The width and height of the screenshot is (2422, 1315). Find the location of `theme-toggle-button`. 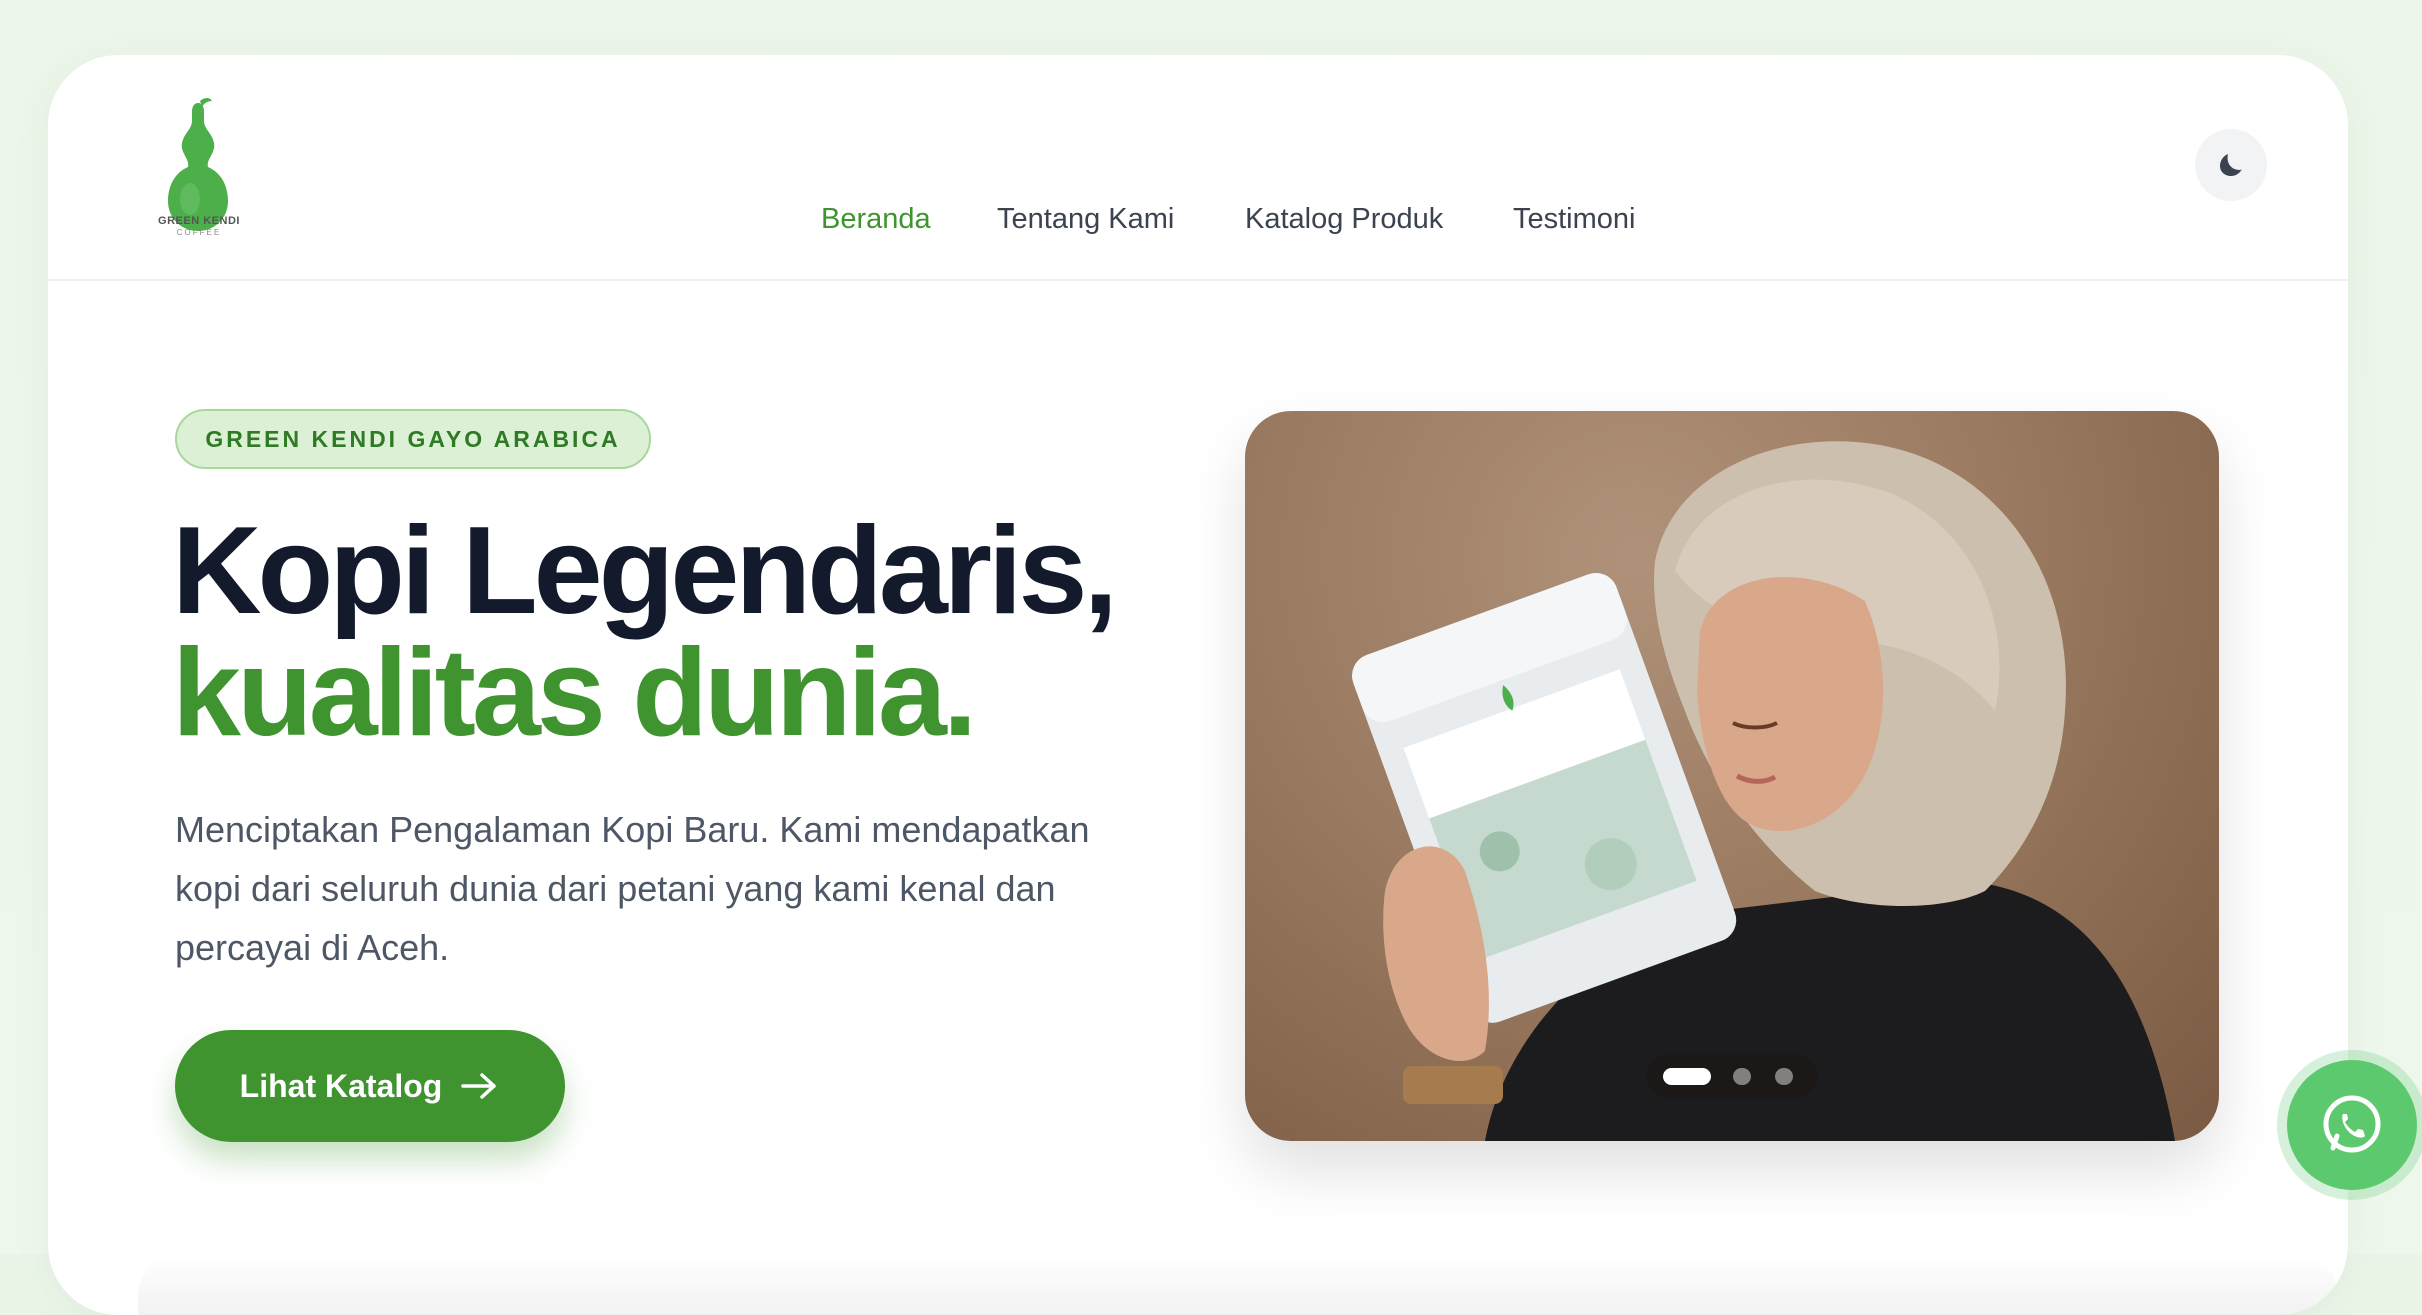

theme-toggle-button is located at coordinates (2231, 165).